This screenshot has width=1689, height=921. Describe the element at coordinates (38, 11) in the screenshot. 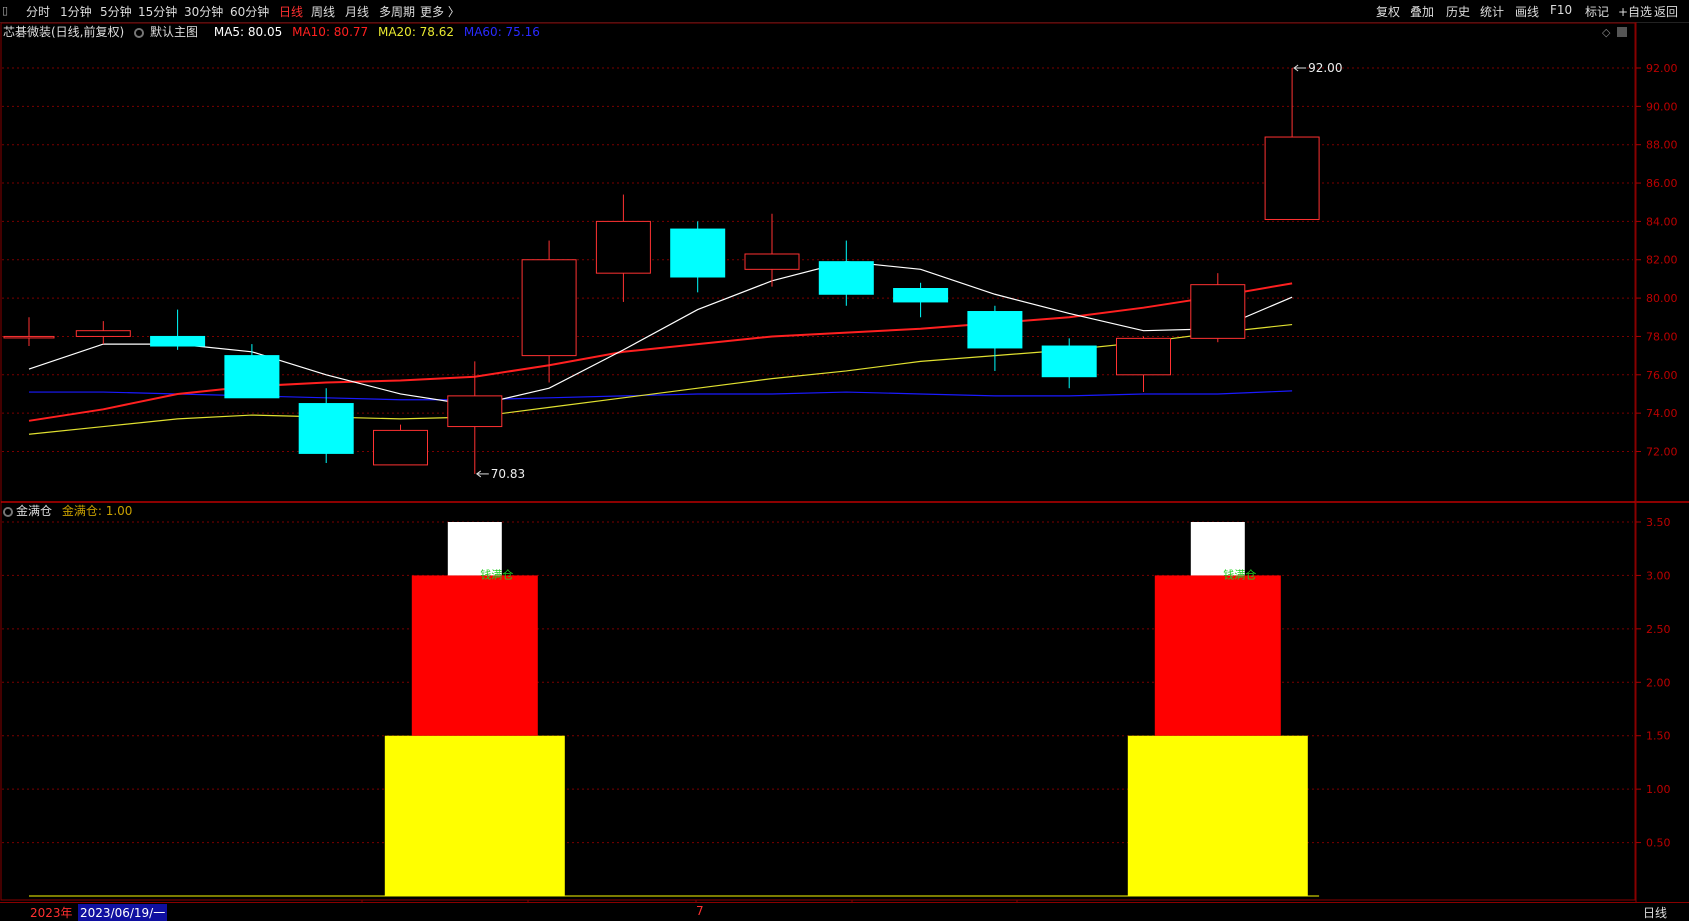

I see `toolbar-period-0: 分时` at that location.